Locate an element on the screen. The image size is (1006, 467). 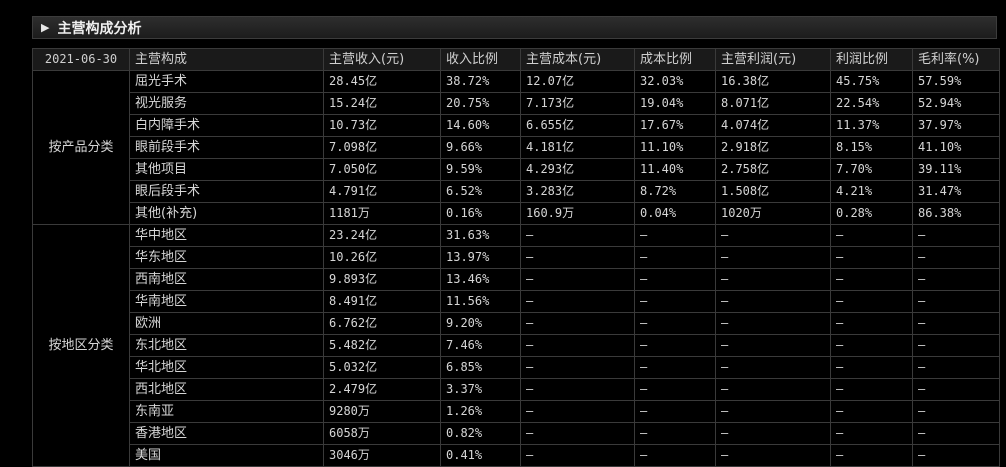
group-label: 按产品分类 is located at coordinates (81, 147).